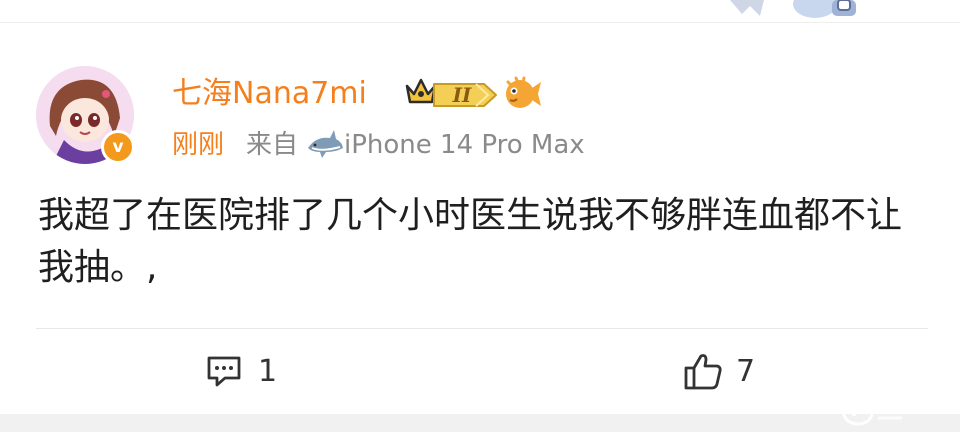  Describe the element at coordinates (480, 423) in the screenshot. I see `bottom-bar` at that location.